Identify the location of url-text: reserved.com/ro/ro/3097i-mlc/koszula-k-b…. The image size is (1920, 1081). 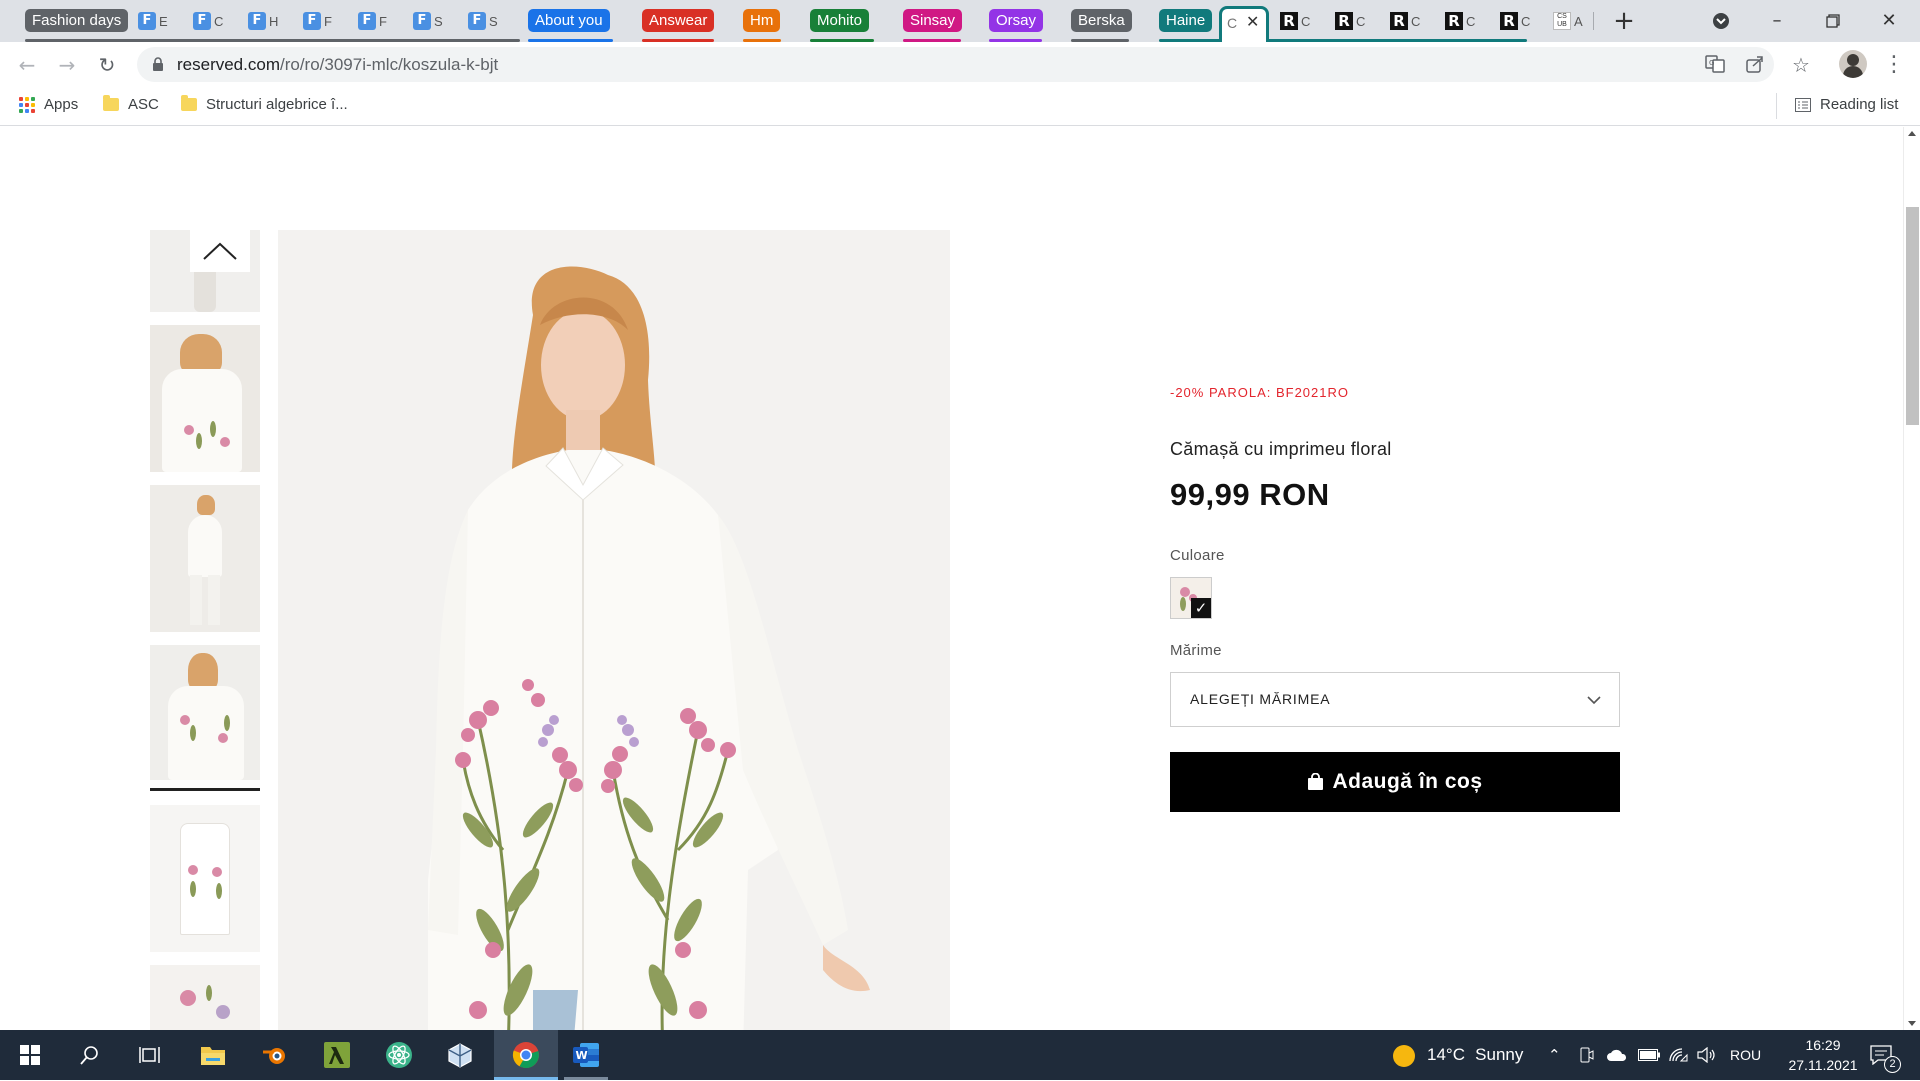
(337, 64).